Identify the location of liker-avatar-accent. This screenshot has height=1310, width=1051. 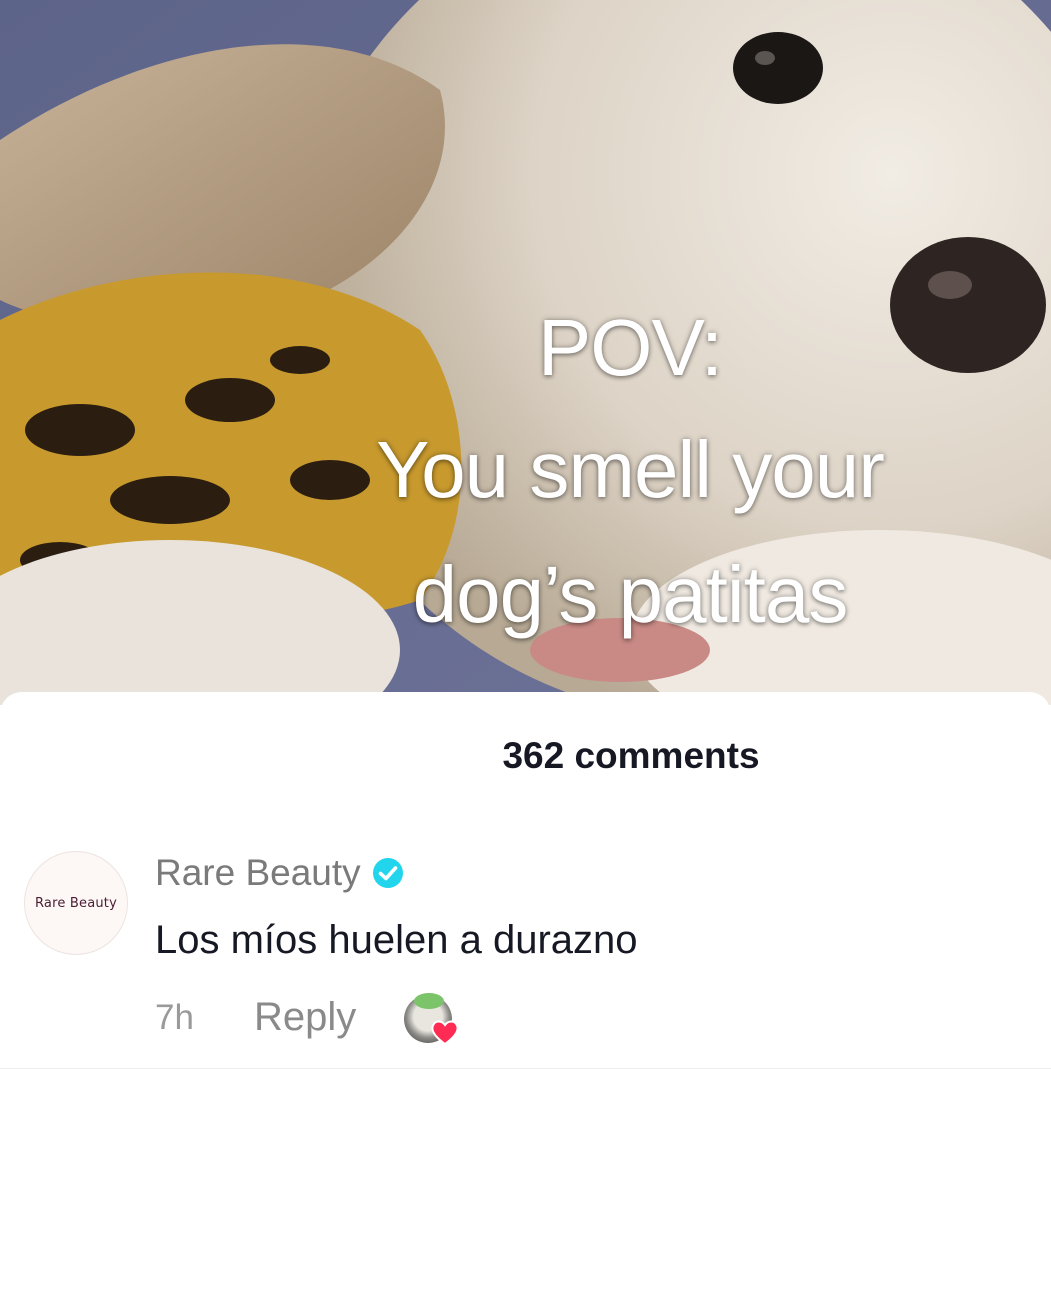
(429, 1001).